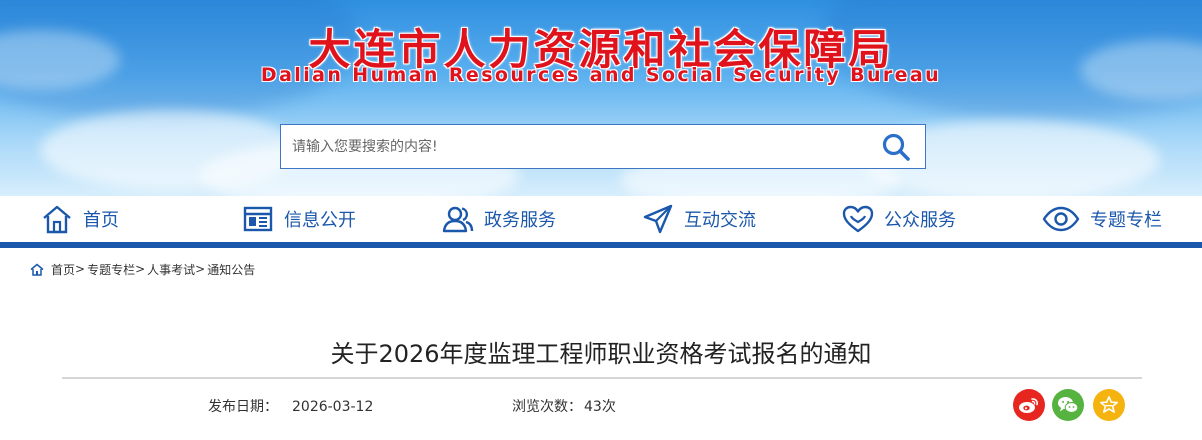  I want to click on eye-icon, so click(1061, 219).